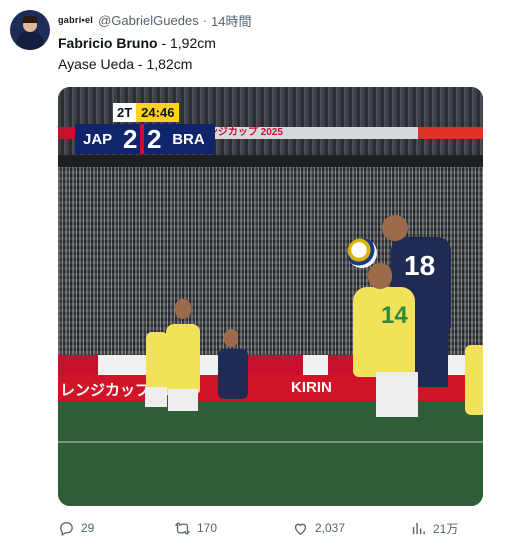 The height and width of the screenshot is (553, 517). Describe the element at coordinates (148, 20) in the screenshot. I see `user-handle: @GabrielGuedes` at that location.